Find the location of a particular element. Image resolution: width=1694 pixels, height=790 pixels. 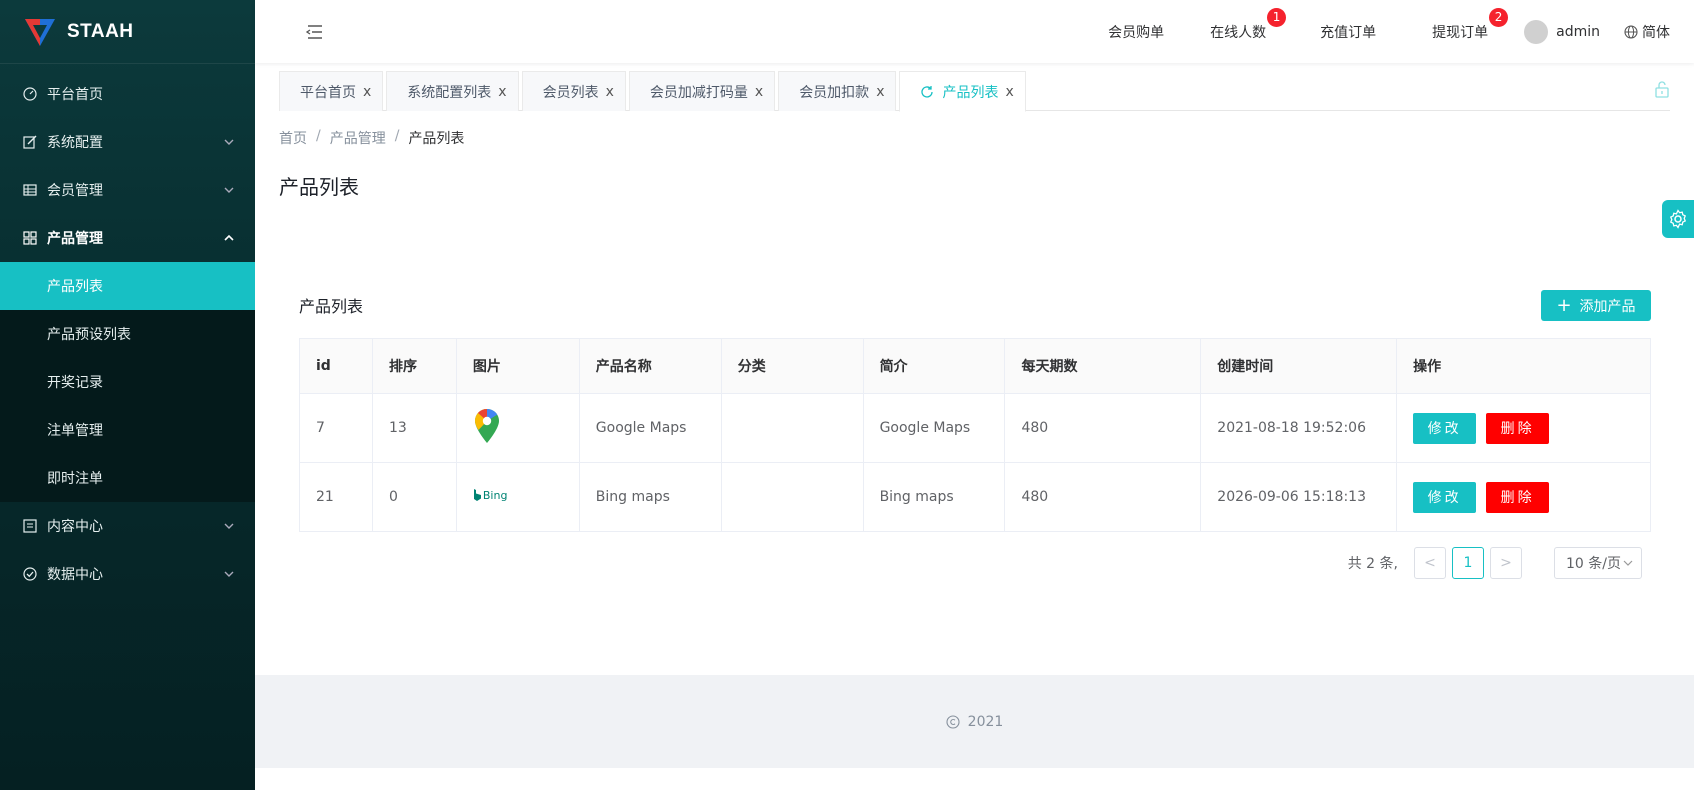

sidebar-item-label: 系统配置 is located at coordinates (75, 143).